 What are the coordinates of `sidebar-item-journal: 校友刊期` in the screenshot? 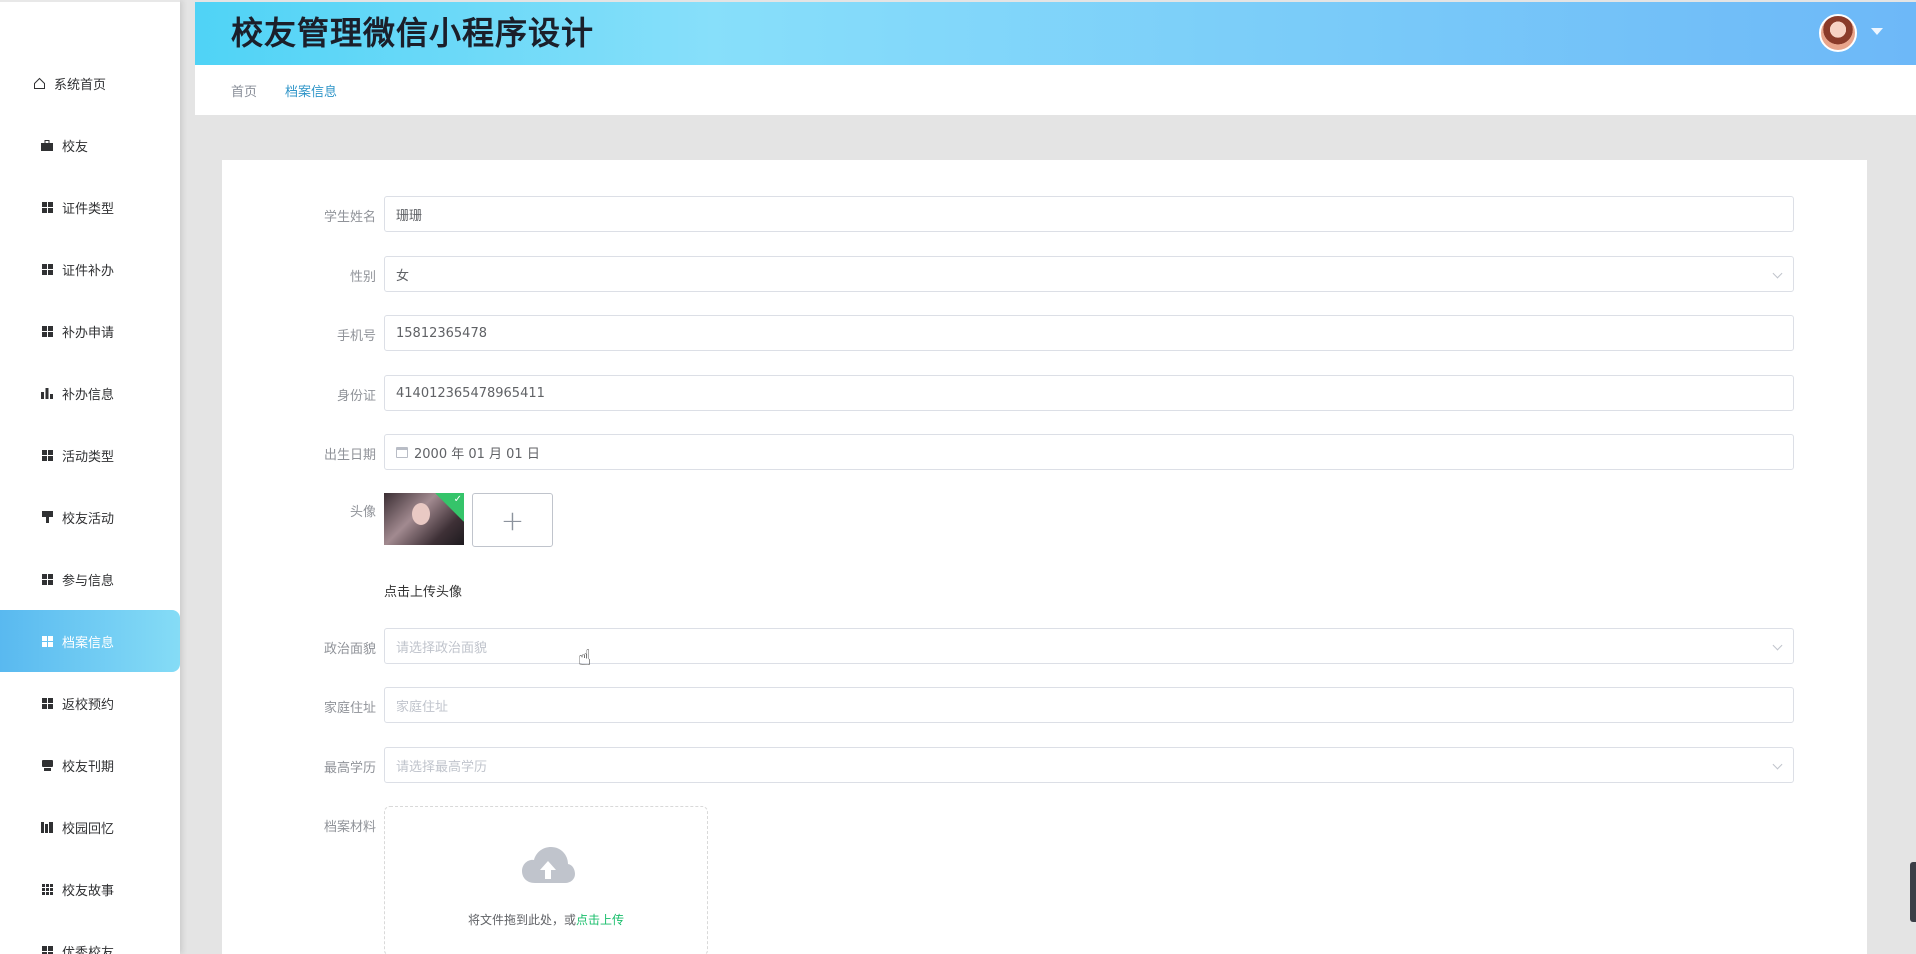 It's located at (90, 765).